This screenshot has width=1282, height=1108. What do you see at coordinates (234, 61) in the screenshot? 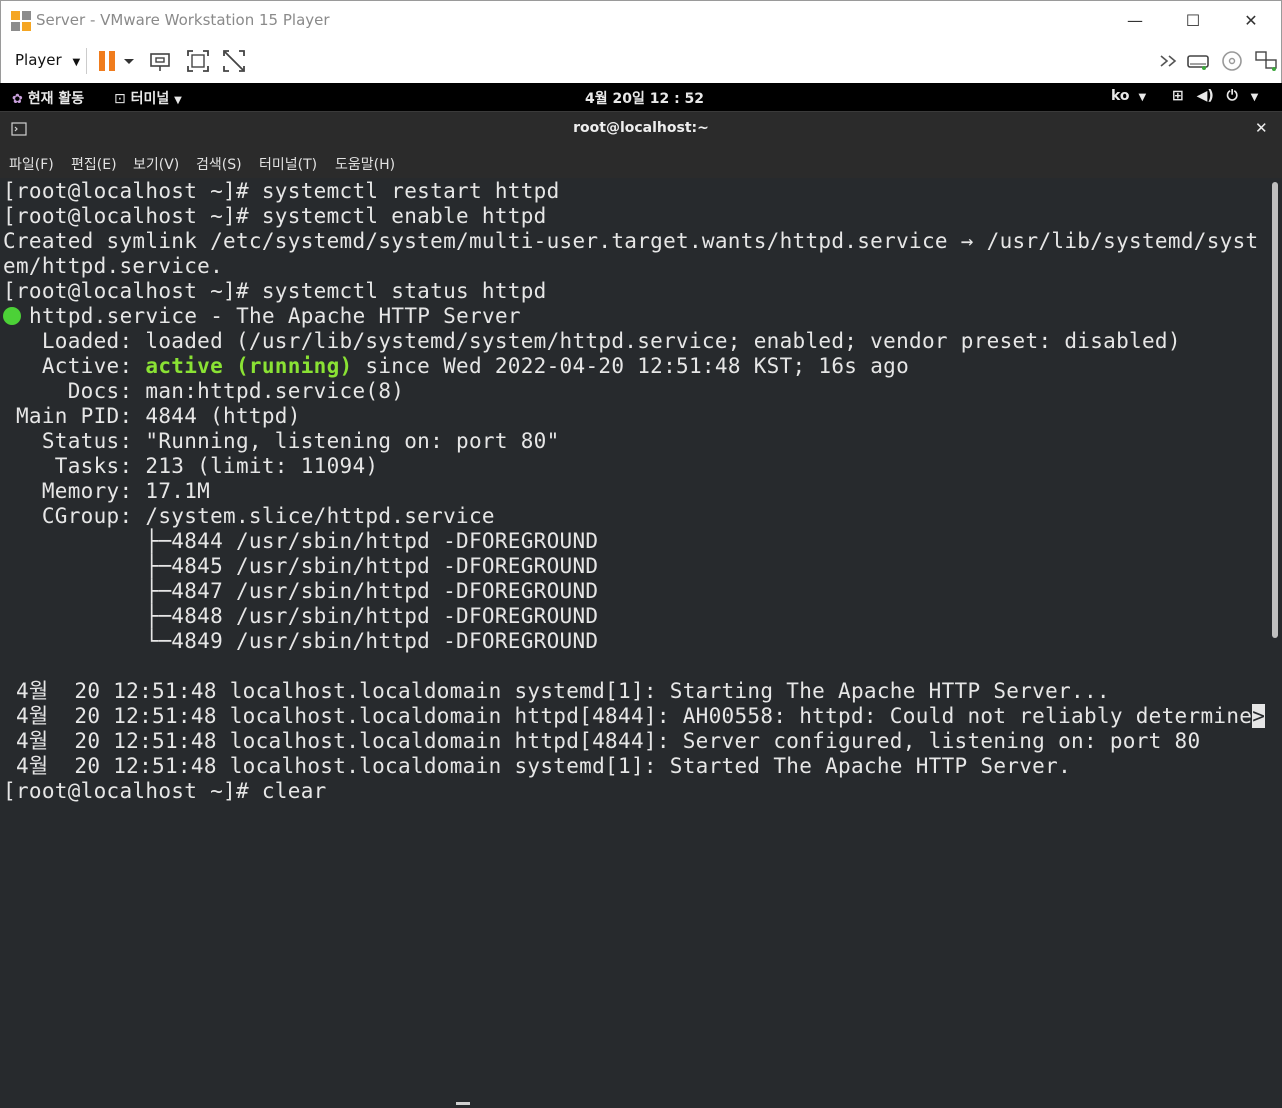
I see `unity-icon` at bounding box center [234, 61].